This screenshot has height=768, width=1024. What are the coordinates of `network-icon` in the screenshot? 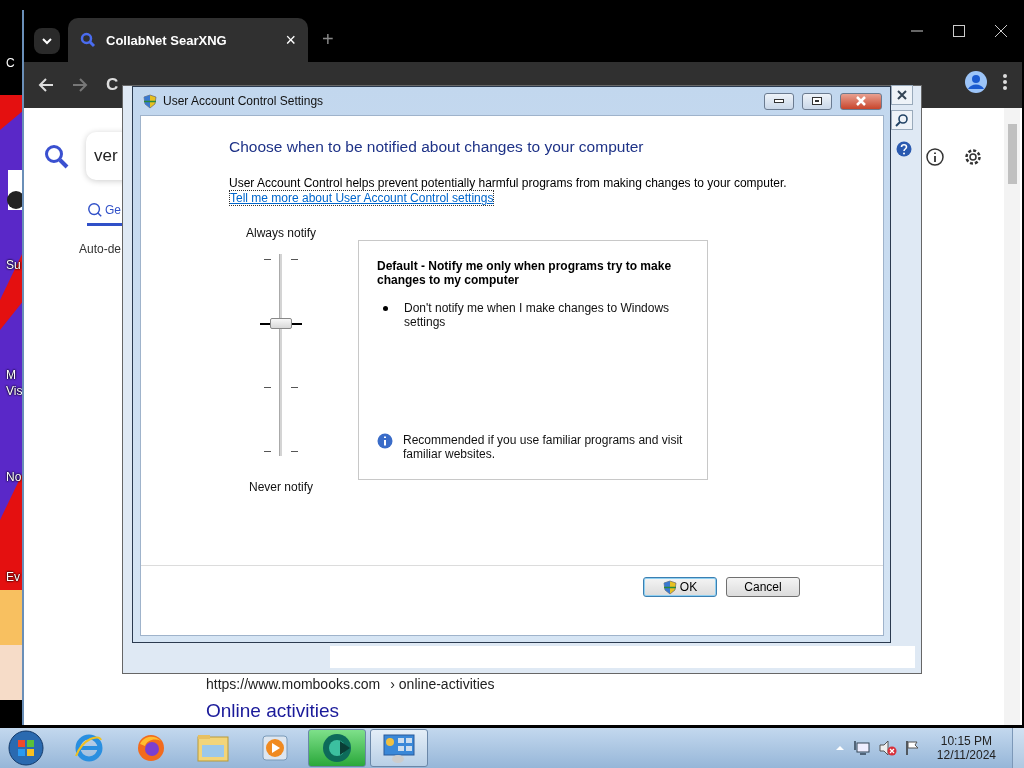 It's located at (861, 748).